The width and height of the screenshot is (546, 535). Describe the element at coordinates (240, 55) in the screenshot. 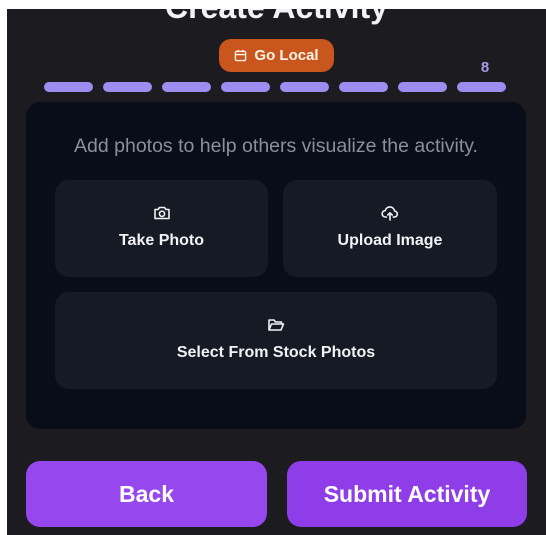

I see `calendar-icon` at that location.